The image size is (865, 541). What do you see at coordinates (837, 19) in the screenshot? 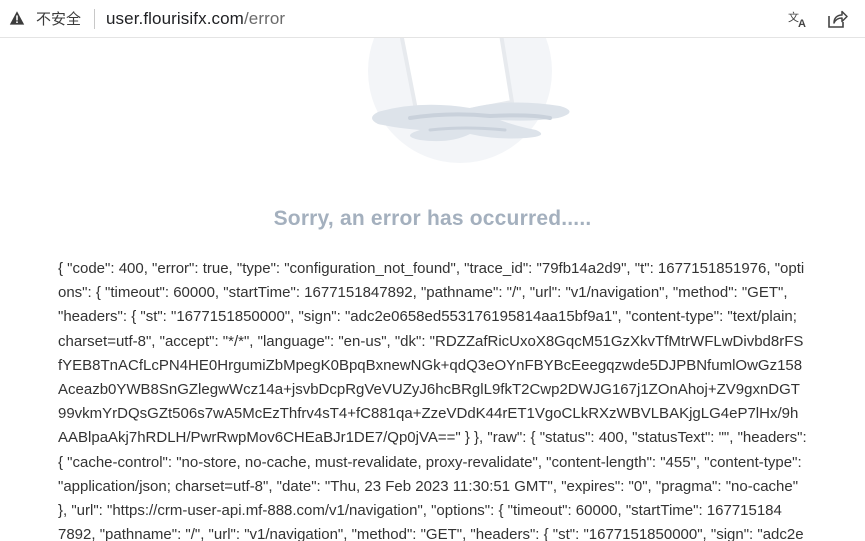
I see `share-icon` at bounding box center [837, 19].